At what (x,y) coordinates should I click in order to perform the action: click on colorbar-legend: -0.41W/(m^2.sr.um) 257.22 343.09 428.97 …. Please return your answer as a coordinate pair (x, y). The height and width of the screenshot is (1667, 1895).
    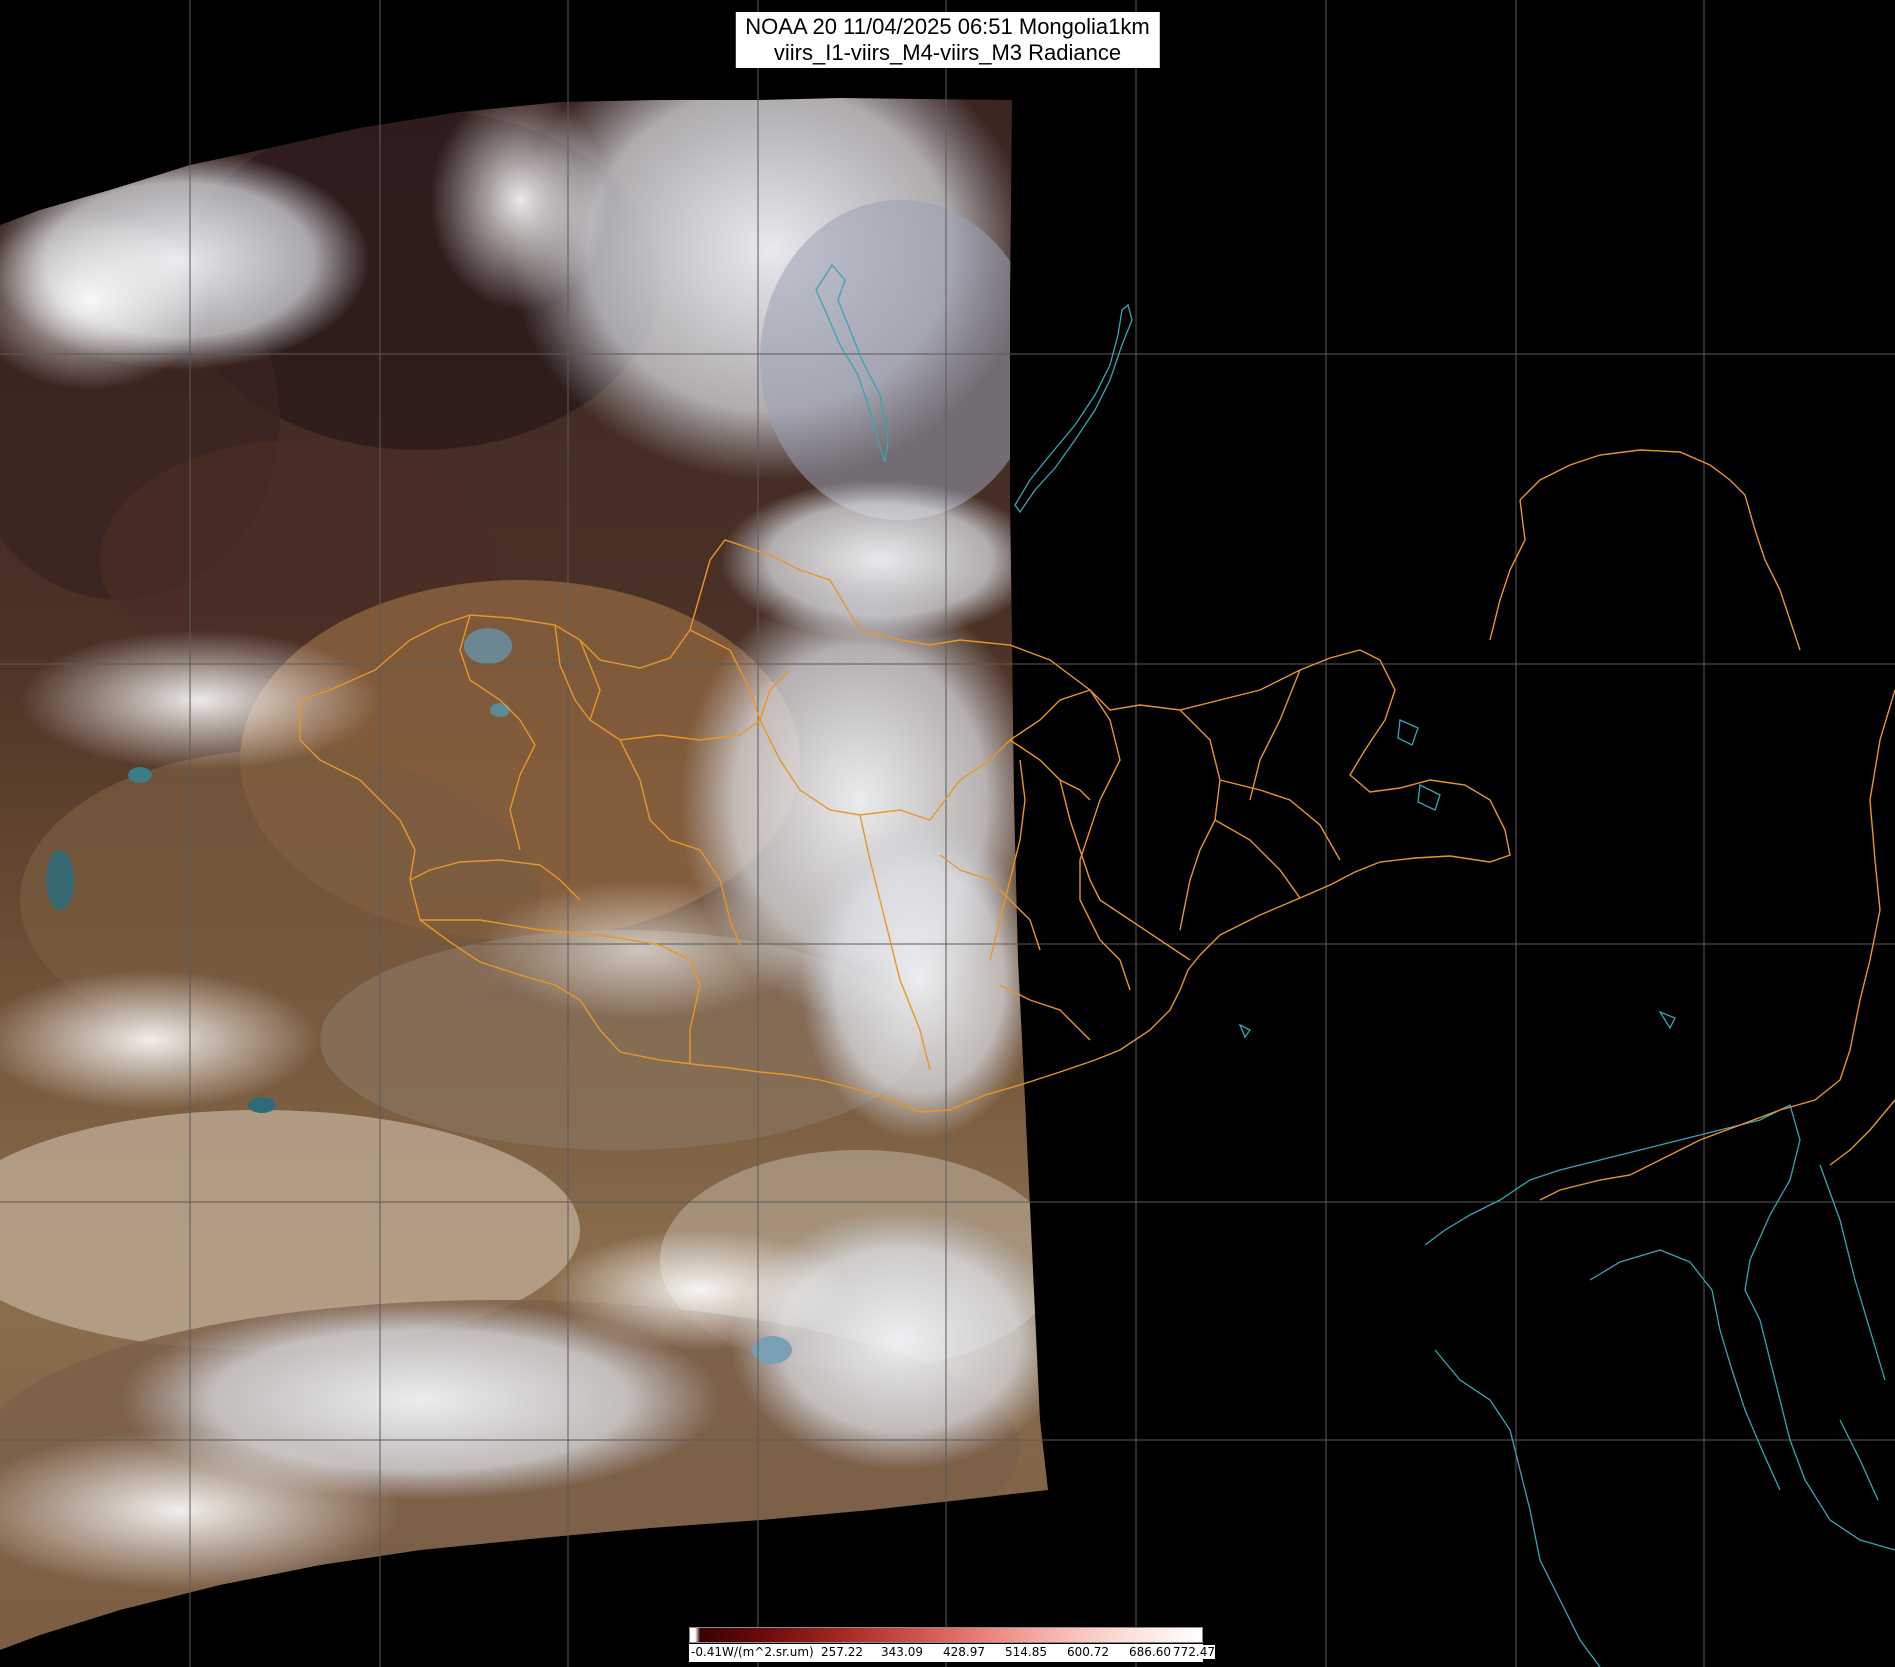
    Looking at the image, I should click on (952, 1645).